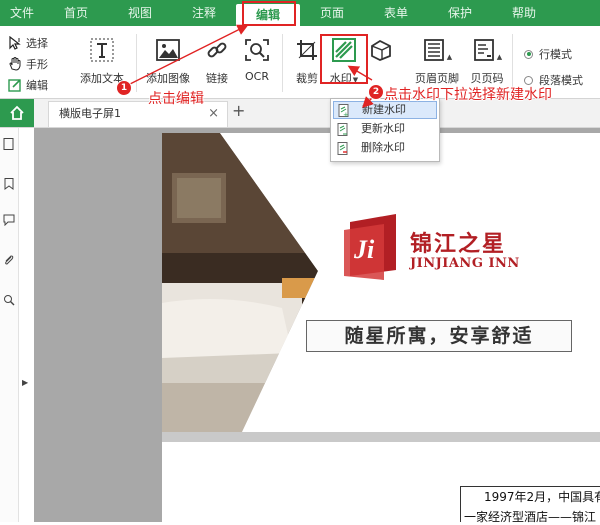 This screenshot has width=600, height=525. I want to click on add-text-button: 添加文本, so click(102, 60).